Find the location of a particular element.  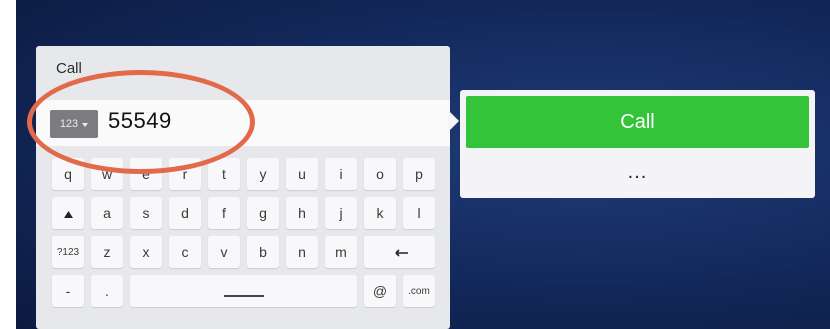

backspace-icon is located at coordinates (400, 252).